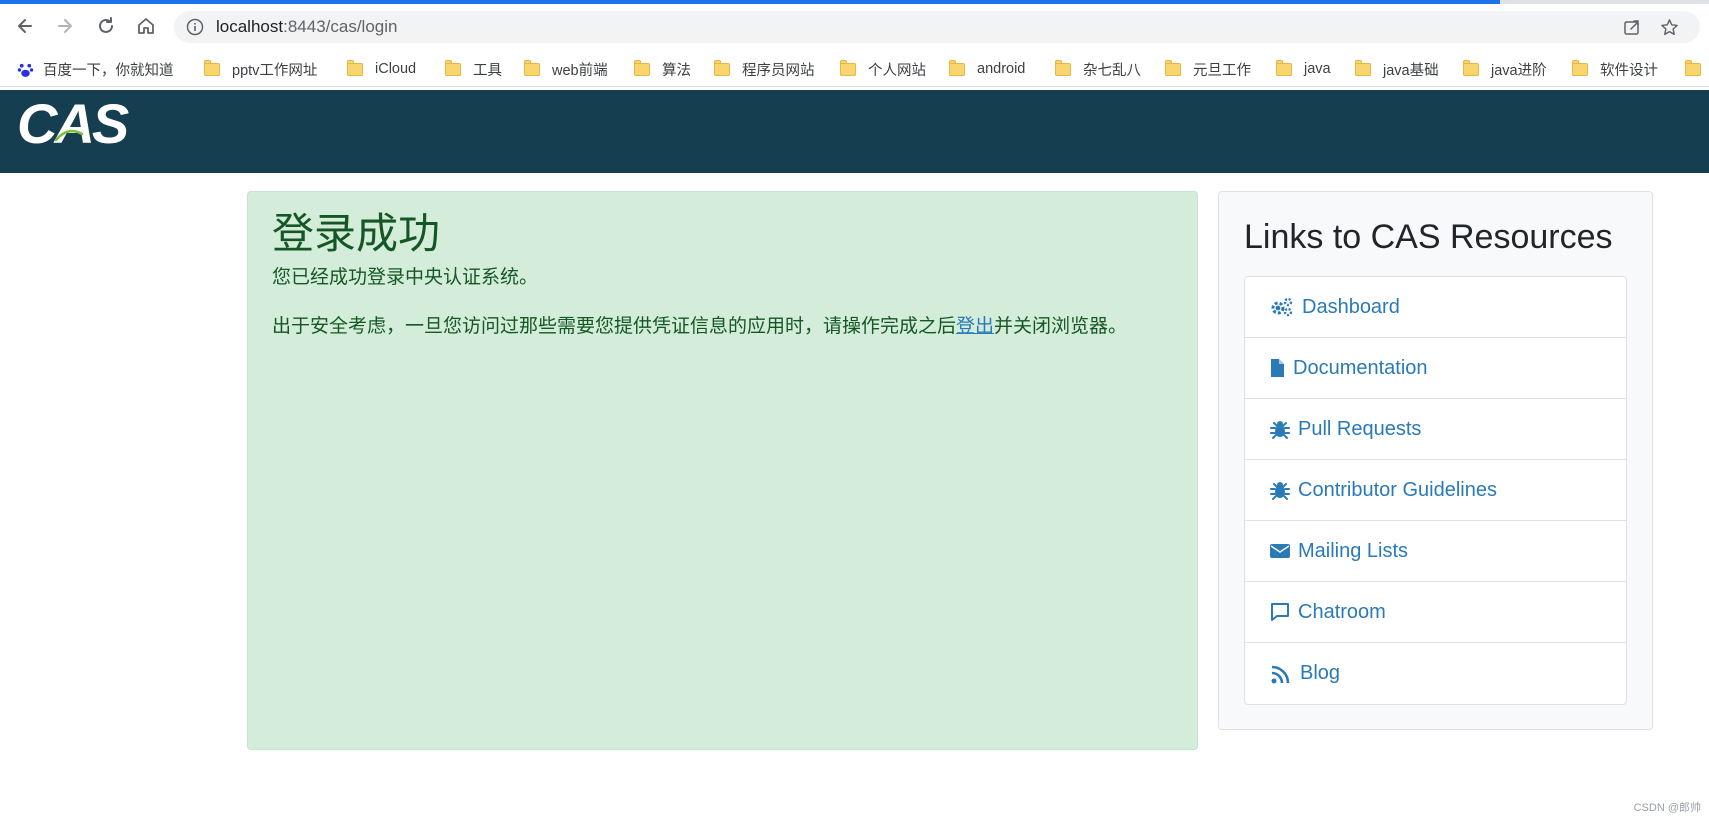 This screenshot has width=1709, height=821. Describe the element at coordinates (250, 26) in the screenshot. I see `url-host: localhost` at that location.